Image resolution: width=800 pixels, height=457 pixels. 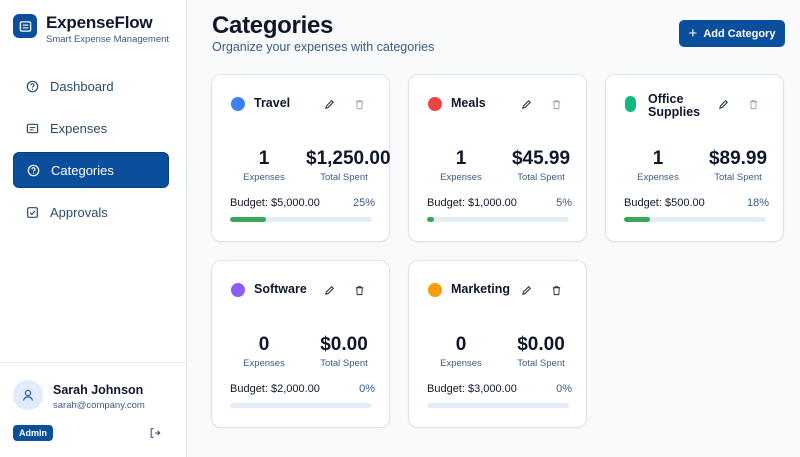 What do you see at coordinates (99, 405) in the screenshot?
I see `user-email: sarah@company.com` at bounding box center [99, 405].